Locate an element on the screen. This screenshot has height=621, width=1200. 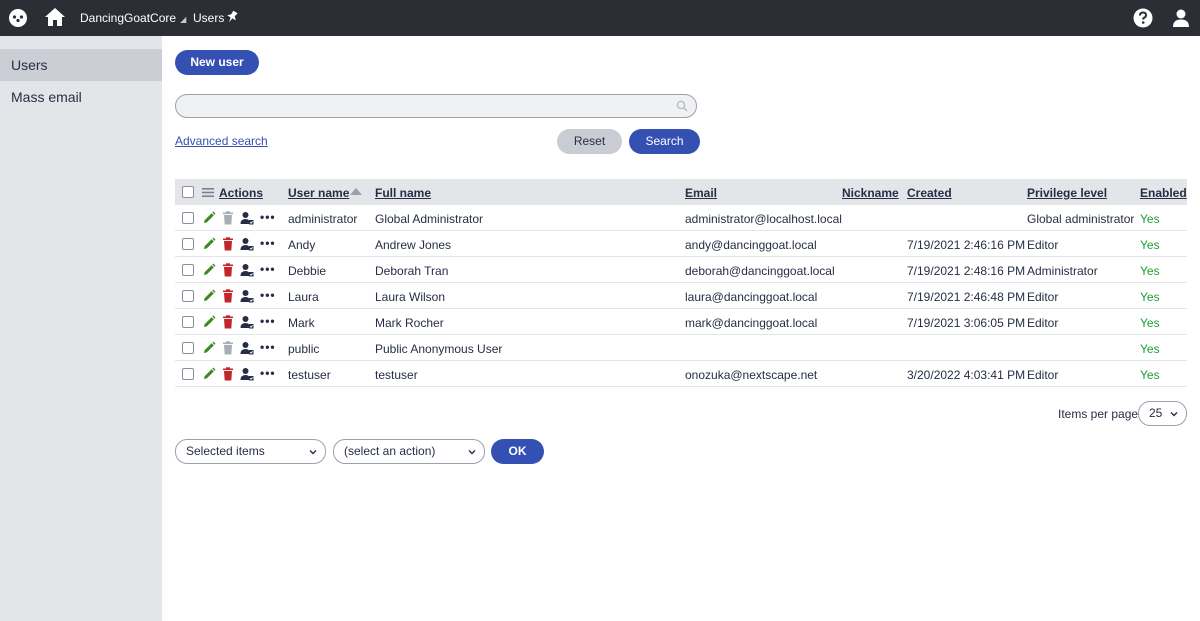
scope-select: Selected items is located at coordinates (250, 451).